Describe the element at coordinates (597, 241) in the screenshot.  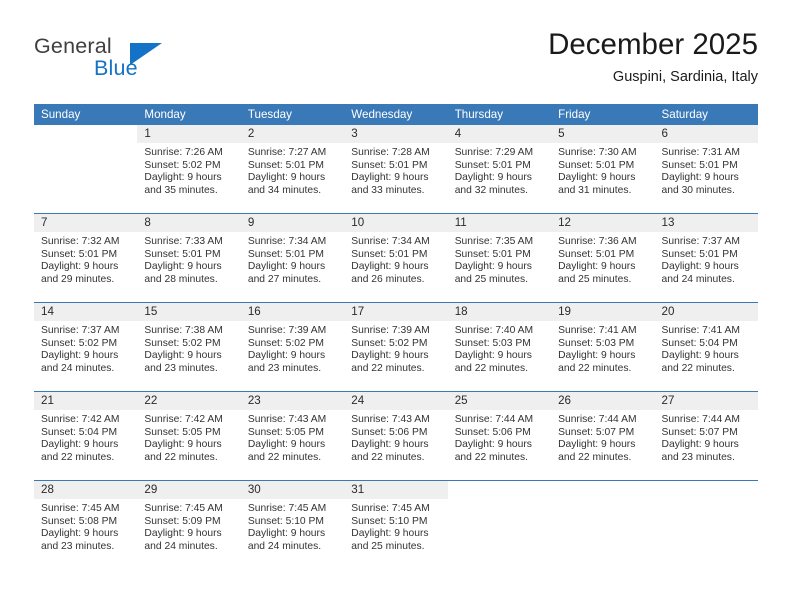
I see `day-info-line: Sunrise: 7:36 AM` at that location.